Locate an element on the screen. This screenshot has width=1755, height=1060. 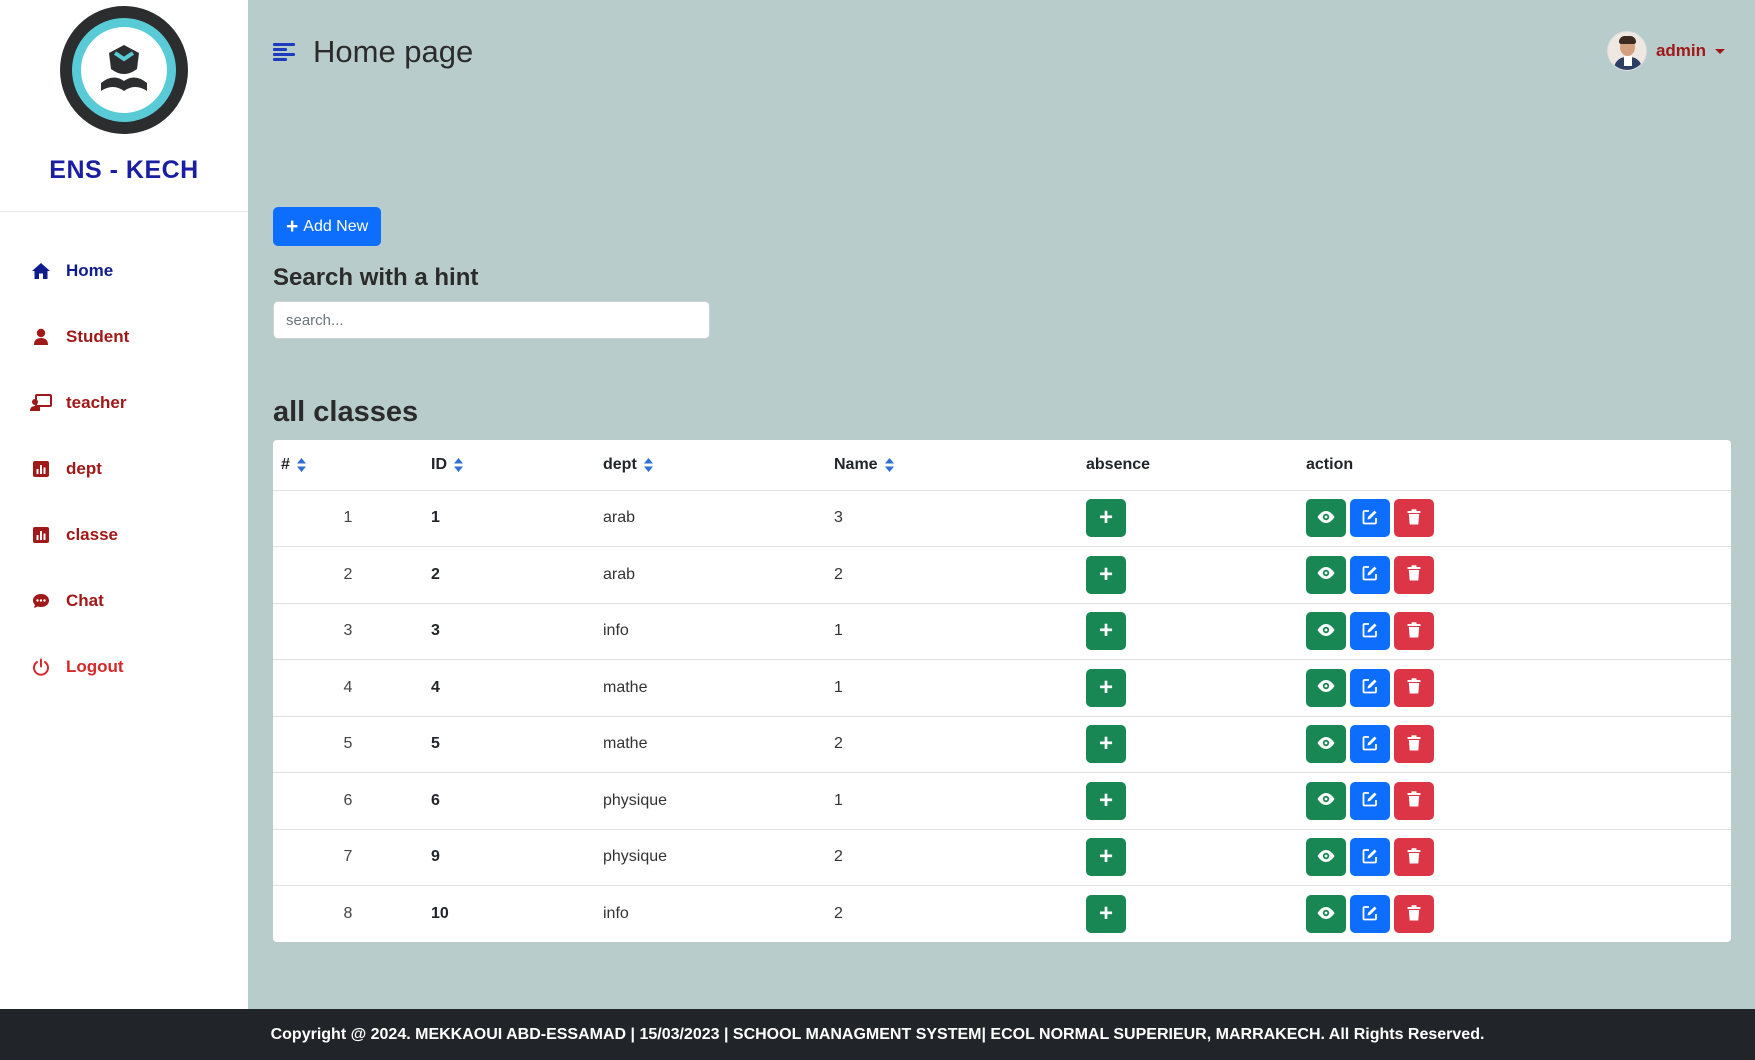
row-id: 1 is located at coordinates (509, 518).